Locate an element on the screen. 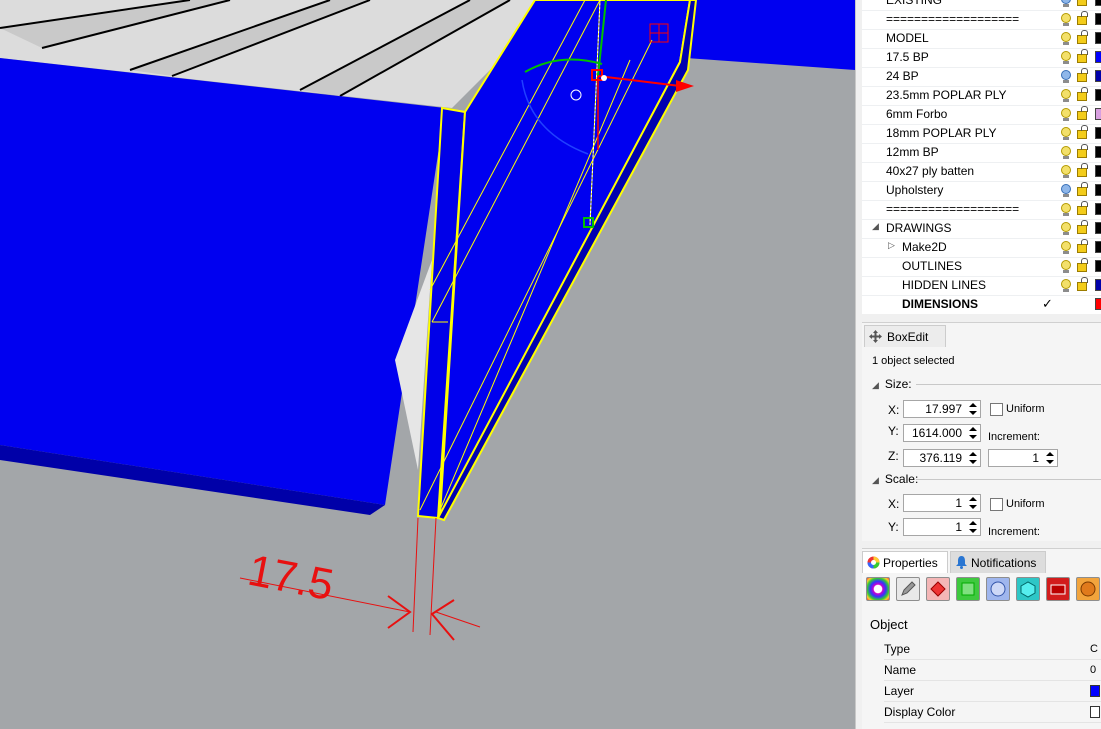  size-x-spinner is located at coordinates (973, 409).